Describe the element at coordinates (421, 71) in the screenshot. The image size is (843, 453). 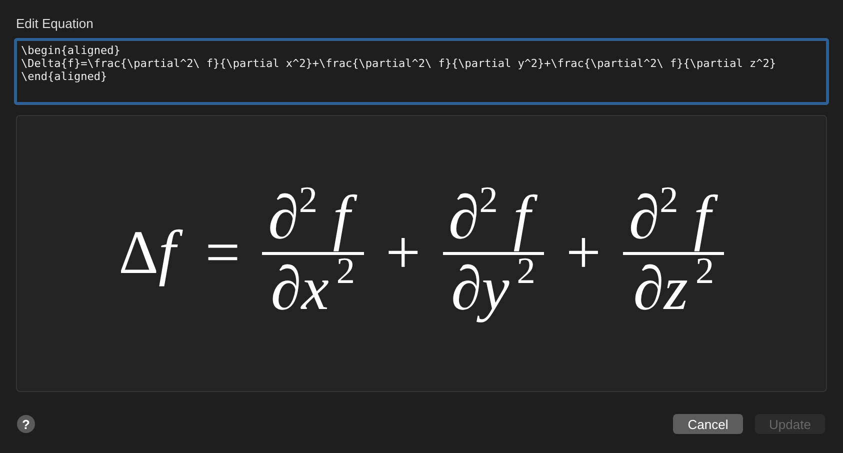
I see `equation-field: \begin{aligned} \Delta{f}=\frac{\partial^2\ f}{\partial x^2}+\frac{\partial^2\ f}{\partial y^2}+\frac{\partial^2\ f}{\partial z^2} \end{aligned}` at that location.